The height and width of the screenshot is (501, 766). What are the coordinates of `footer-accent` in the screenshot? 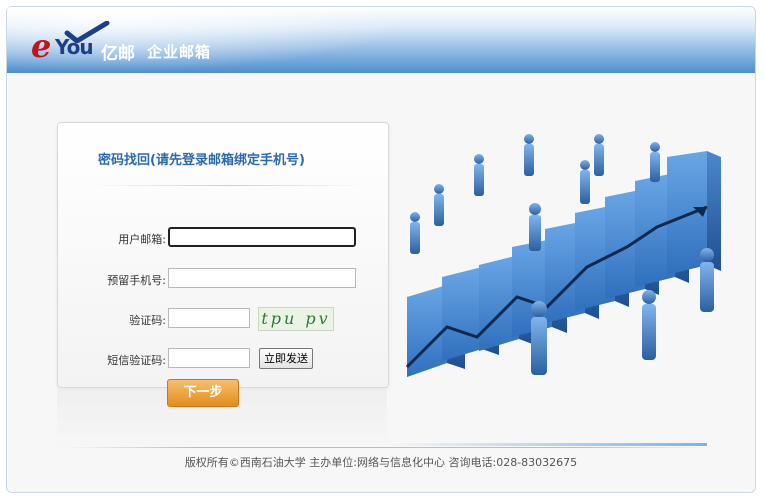 It's located at (547, 444).